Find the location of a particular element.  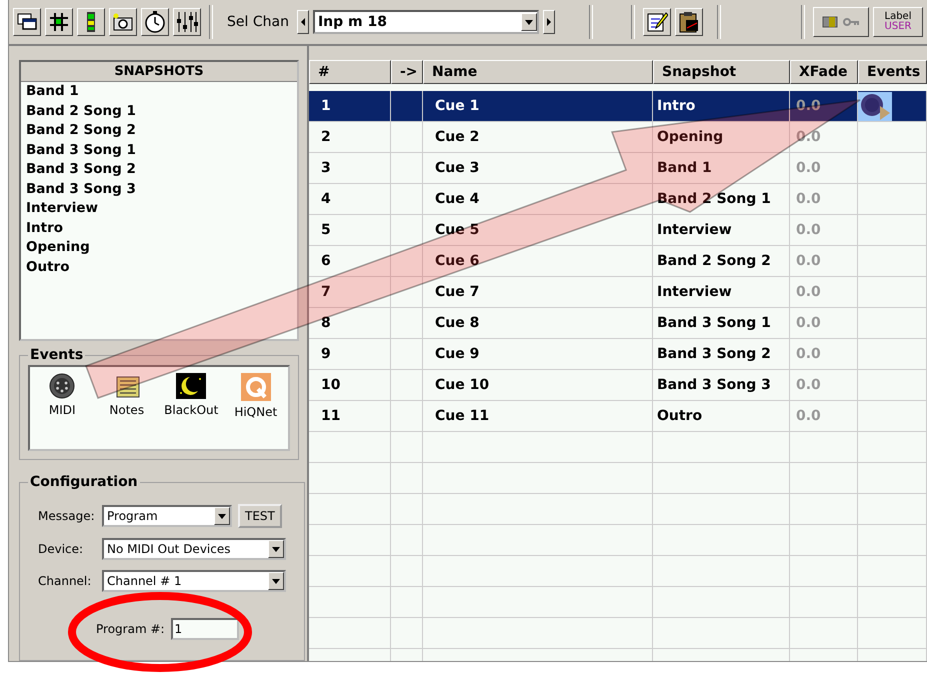

table-cell: Band 1 is located at coordinates (721, 168).